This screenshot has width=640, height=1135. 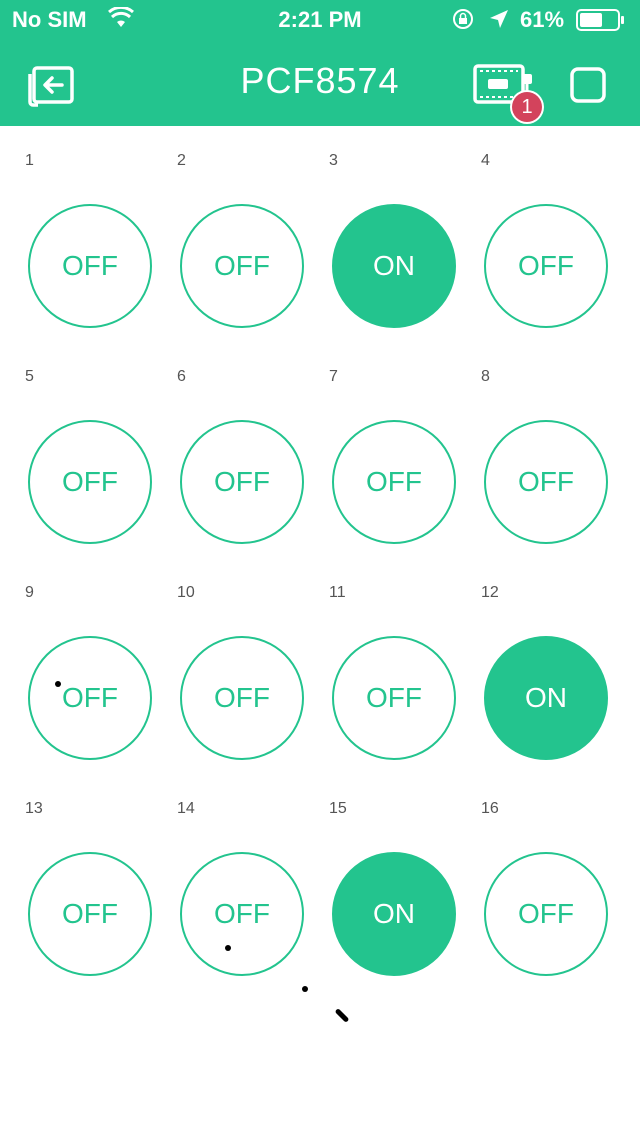 I want to click on pin-label: 6, so click(x=181, y=376).